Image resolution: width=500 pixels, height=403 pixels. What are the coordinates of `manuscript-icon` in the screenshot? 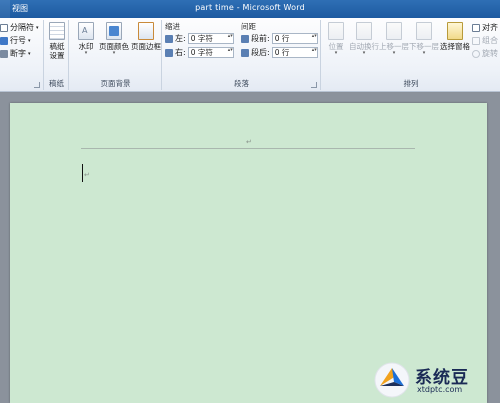 It's located at (57, 31).